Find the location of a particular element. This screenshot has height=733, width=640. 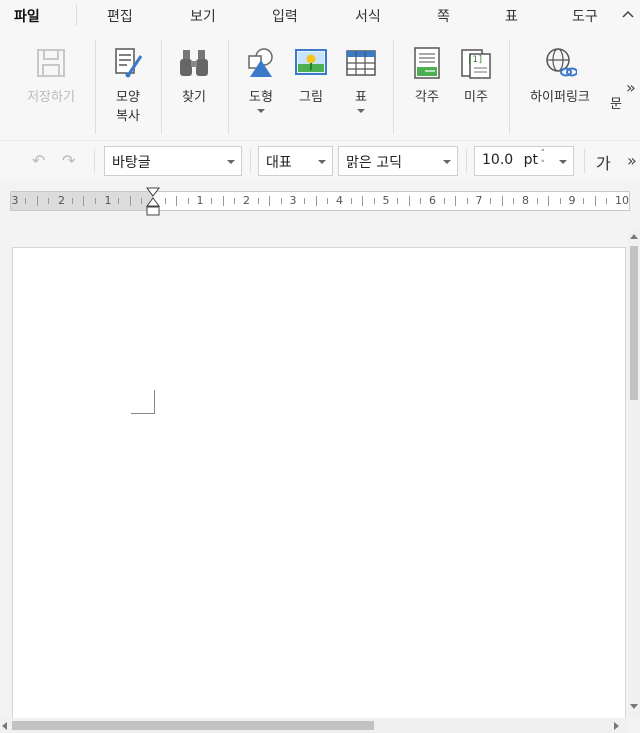

font-name-select: 맑은 고딕 is located at coordinates (398, 161).